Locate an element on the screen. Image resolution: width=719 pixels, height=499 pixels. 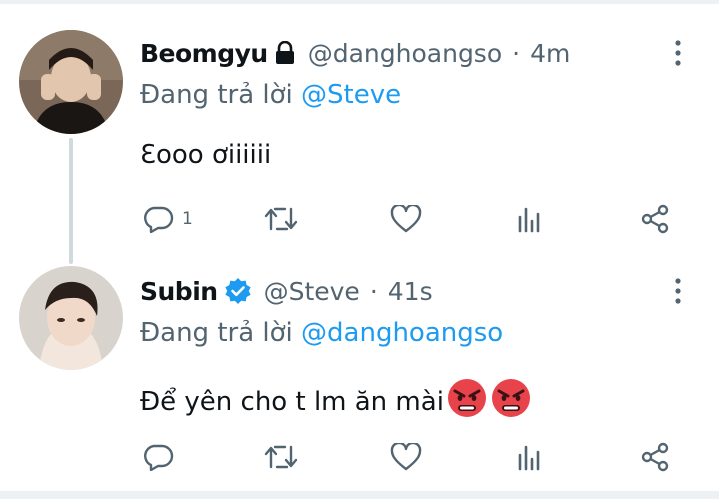
mention-link: @danghoangso is located at coordinates (402, 333).